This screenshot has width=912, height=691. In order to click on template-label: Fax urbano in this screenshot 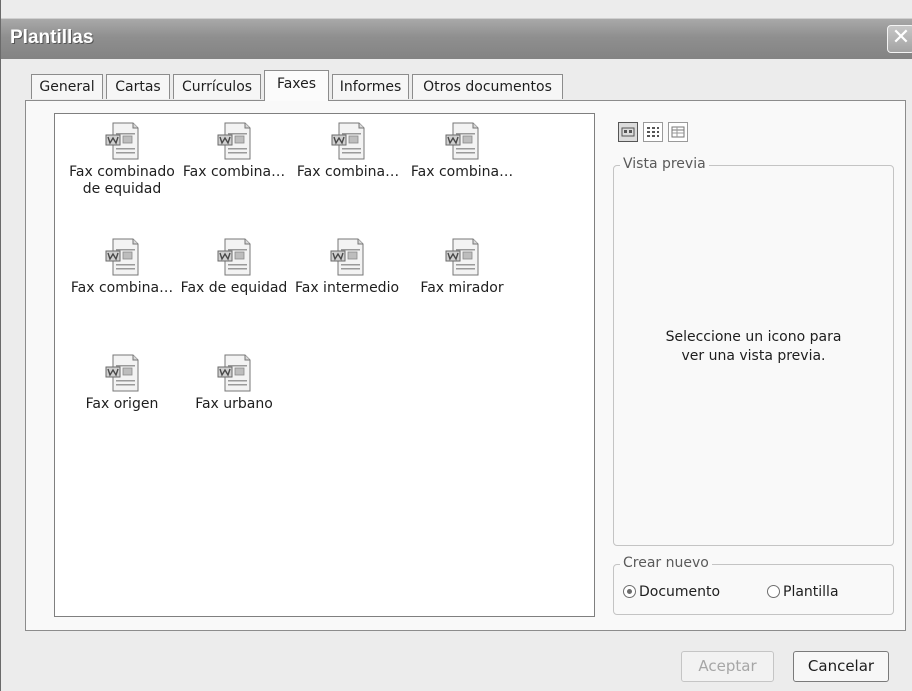, I will do `click(234, 404)`.